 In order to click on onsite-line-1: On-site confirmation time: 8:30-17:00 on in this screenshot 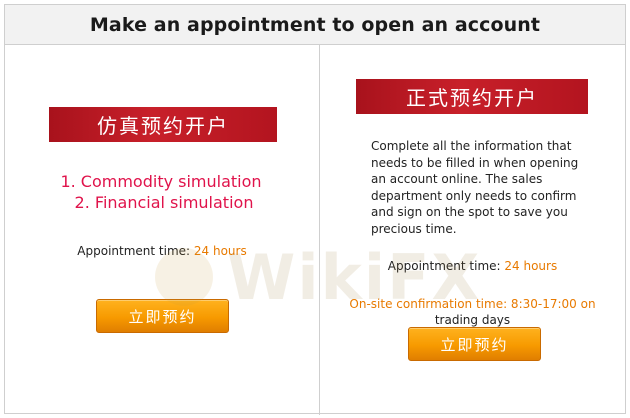, I will do `click(472, 304)`.